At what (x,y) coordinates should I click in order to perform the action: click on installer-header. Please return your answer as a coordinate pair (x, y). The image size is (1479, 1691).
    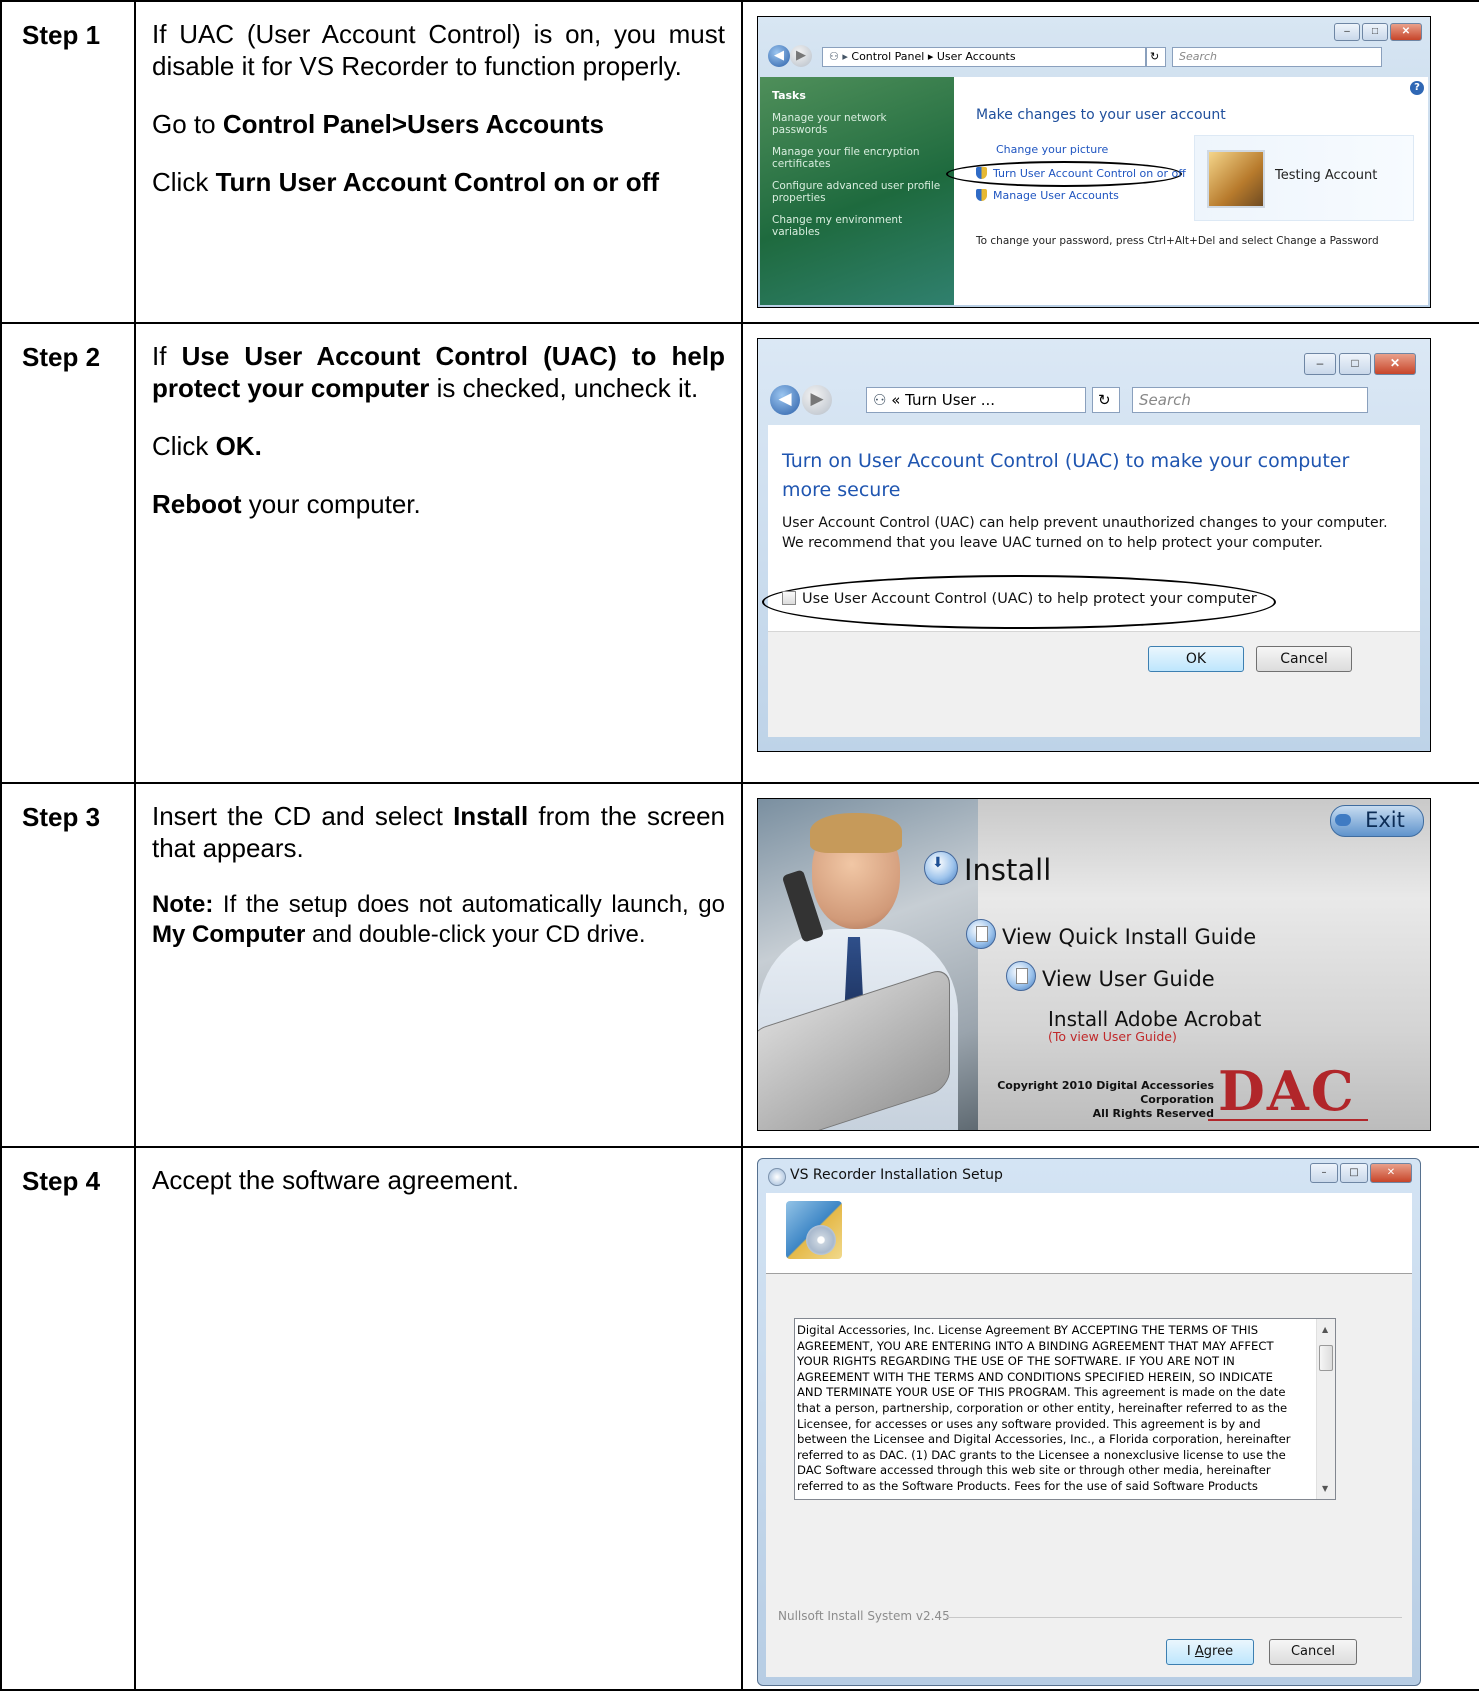
    Looking at the image, I should click on (1089, 1233).